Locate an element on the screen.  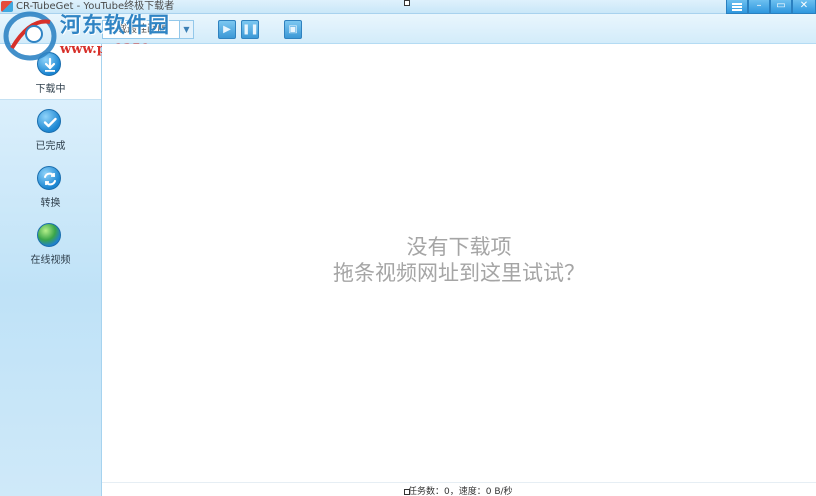
menu-icon is located at coordinates (737, 7).